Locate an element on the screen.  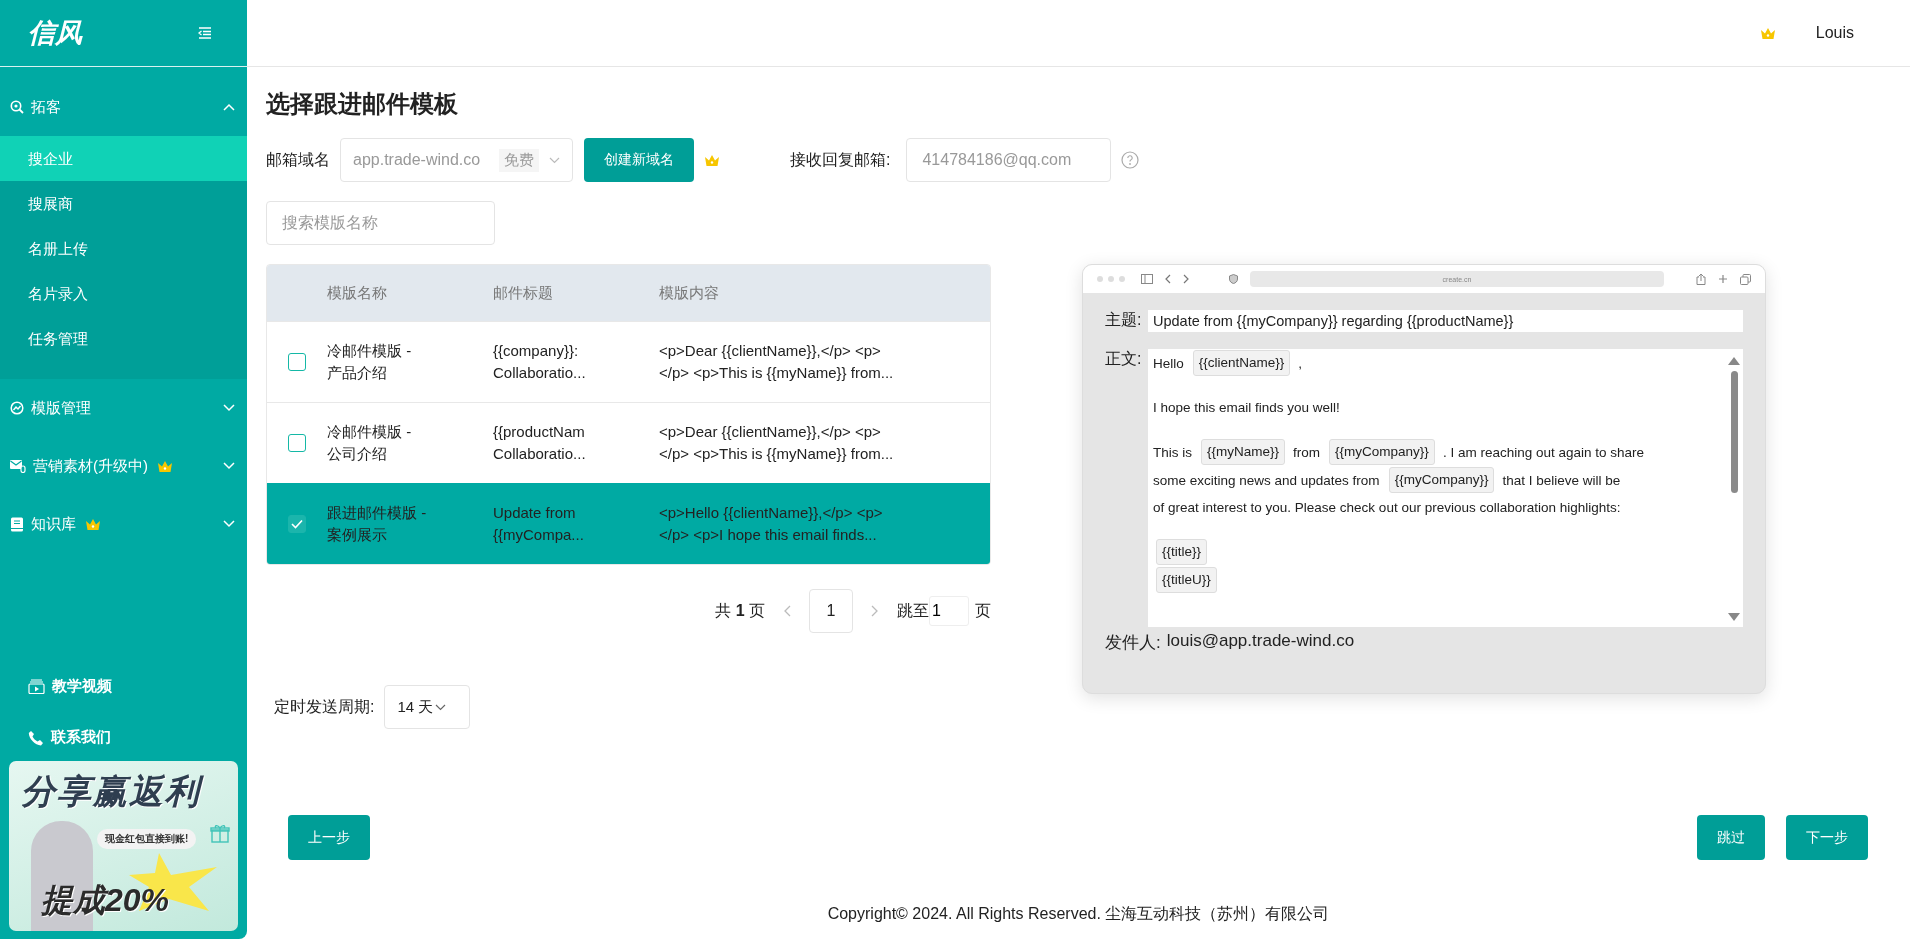
video-icon is located at coordinates (36, 686).